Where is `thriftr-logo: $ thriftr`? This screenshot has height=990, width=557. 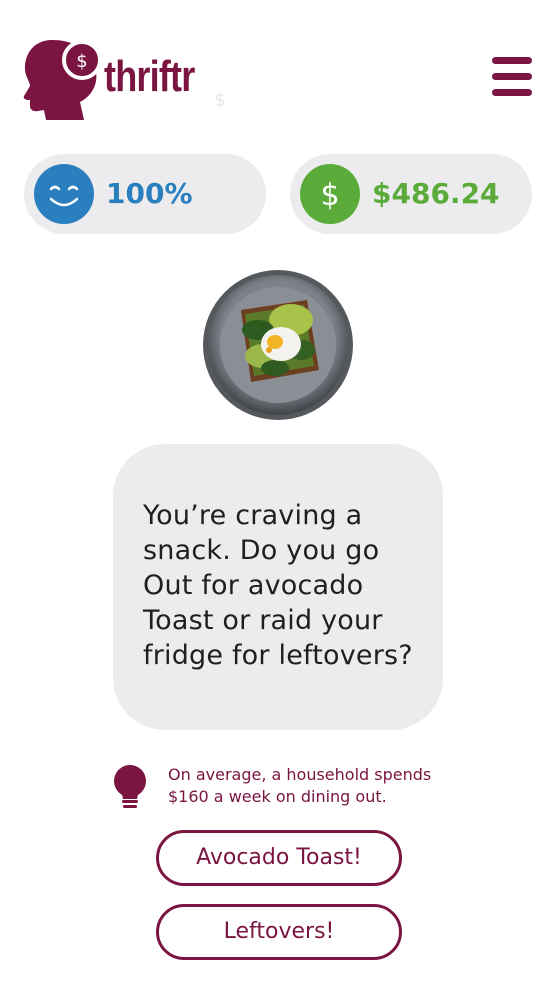 thriftr-logo: $ thriftr is located at coordinates (112, 79).